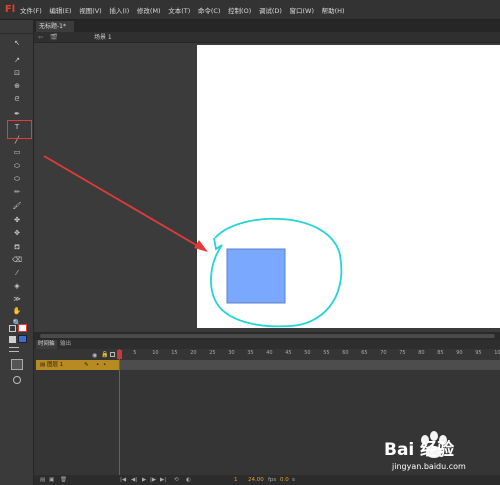 This screenshot has height=485, width=500. Describe the element at coordinates (419, 449) in the screenshot. I see `watermark-brand: Bai 经验` at that location.